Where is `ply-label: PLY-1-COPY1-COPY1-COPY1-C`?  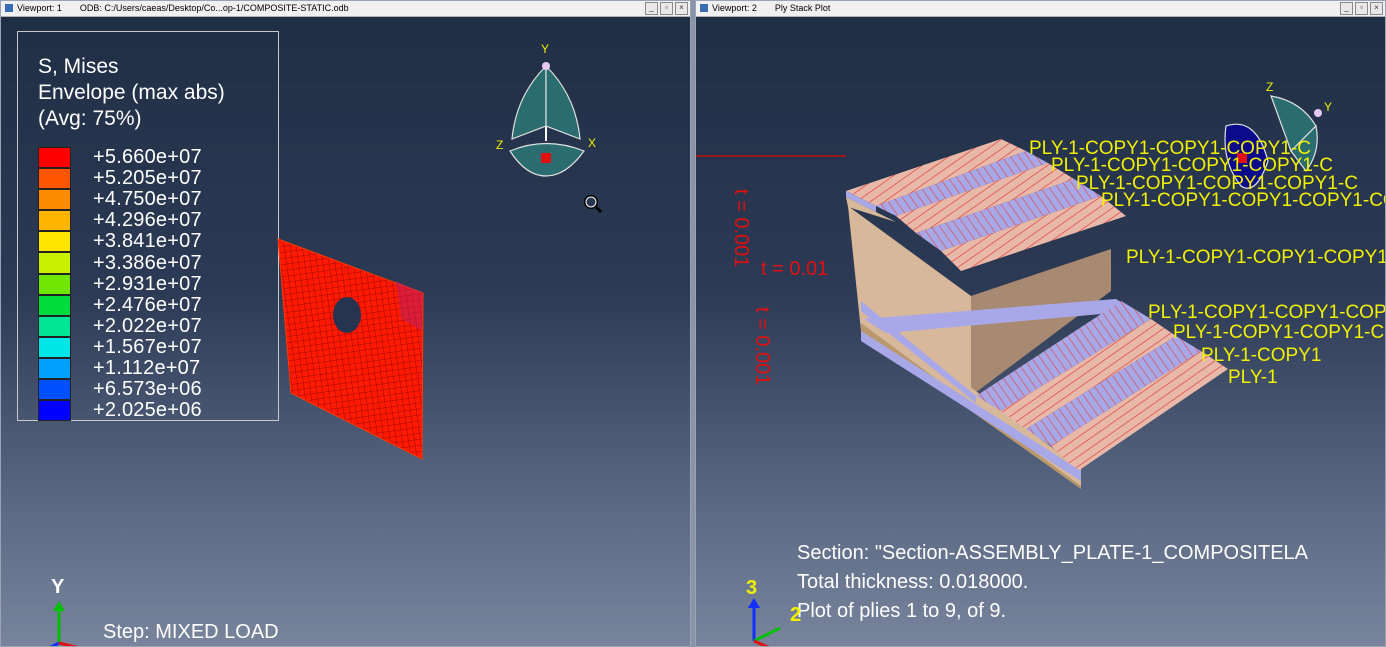 ply-label: PLY-1-COPY1-COPY1-COPY1-C is located at coordinates (1256, 257).